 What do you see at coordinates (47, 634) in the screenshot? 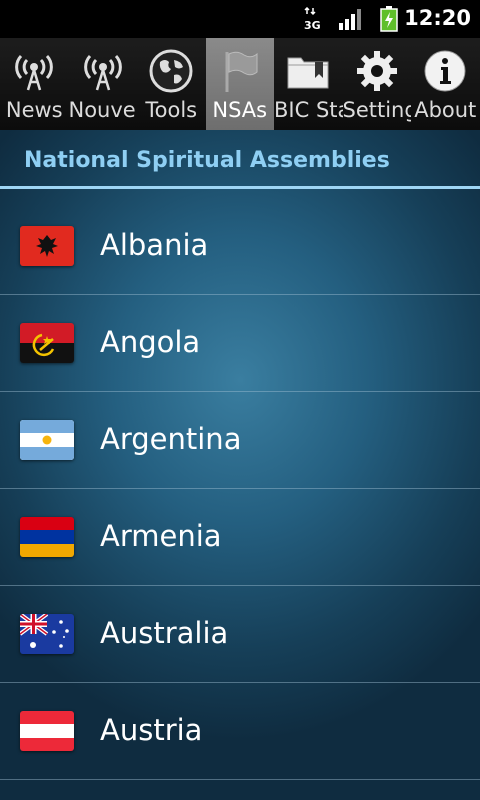
I see `australia-flag-icon` at bounding box center [47, 634].